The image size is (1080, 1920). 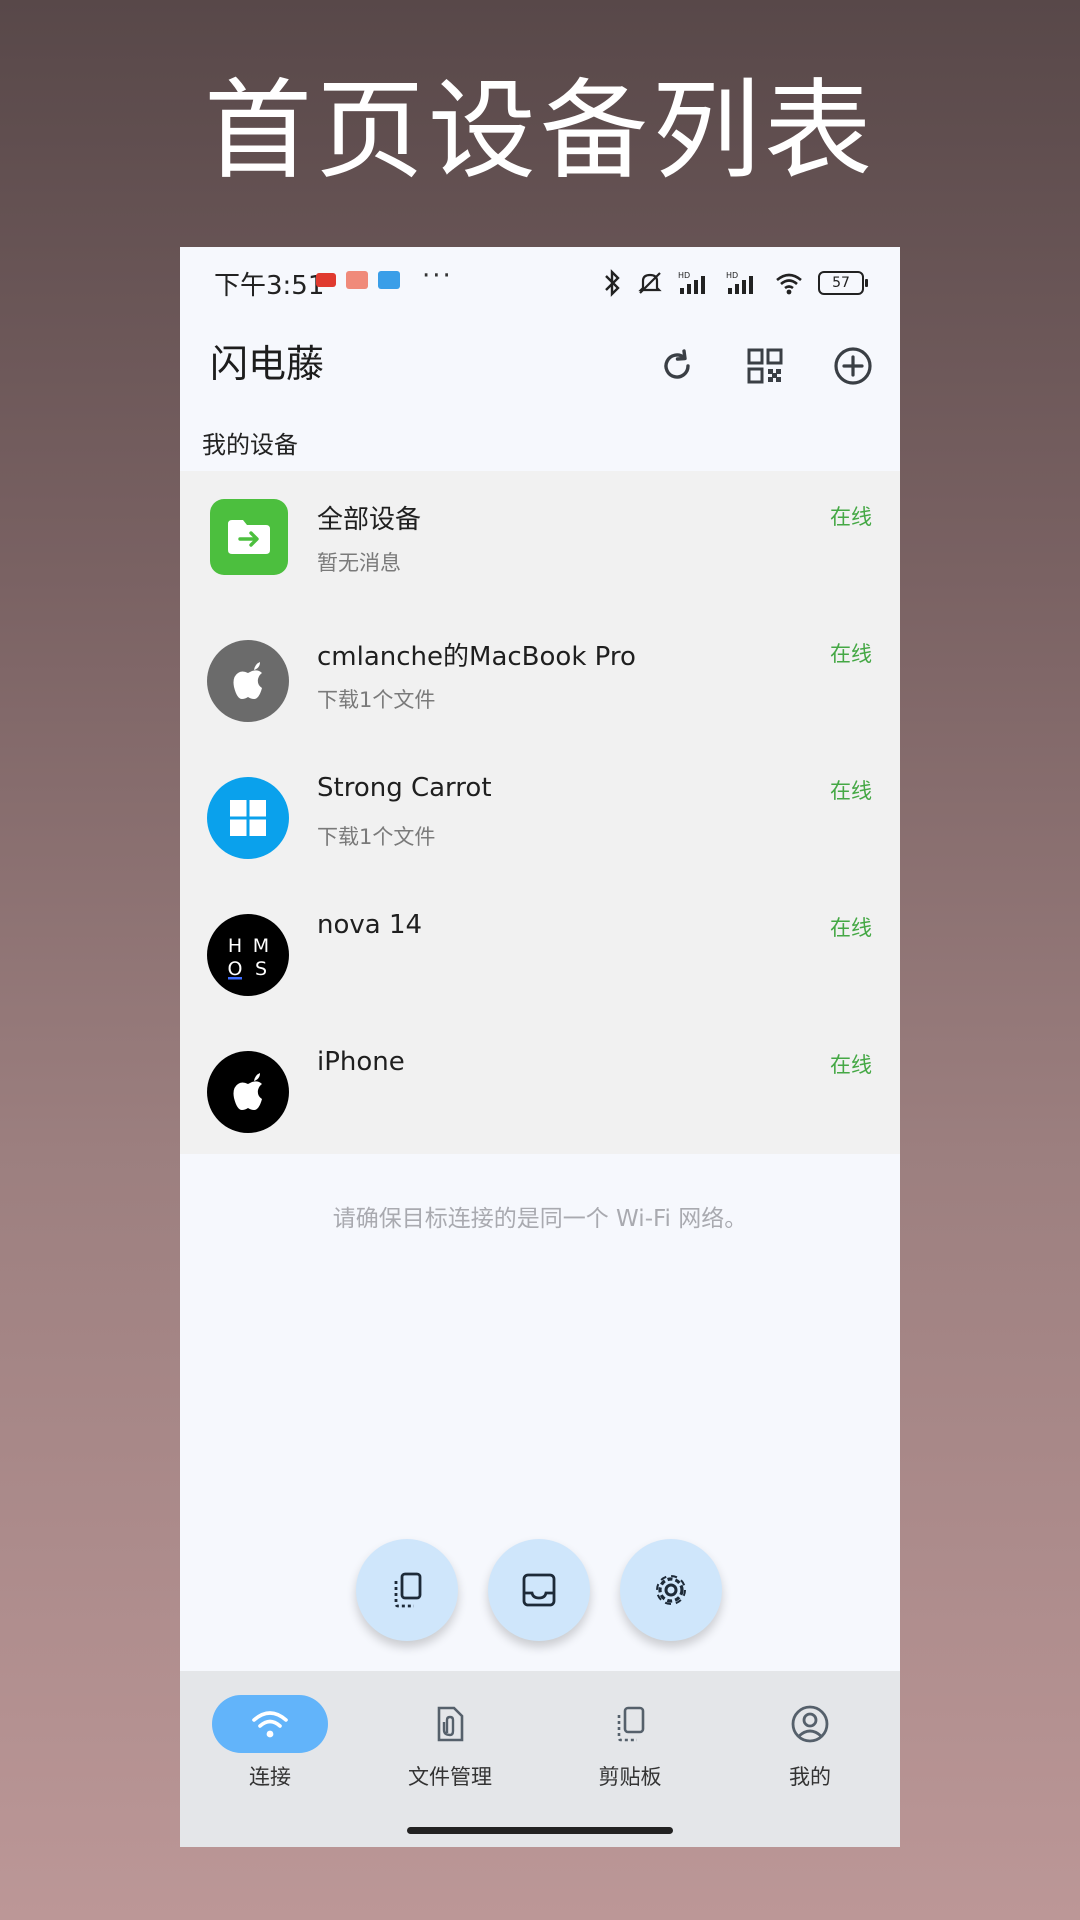 I want to click on nav-item-connect: 连接, so click(x=270, y=1743).